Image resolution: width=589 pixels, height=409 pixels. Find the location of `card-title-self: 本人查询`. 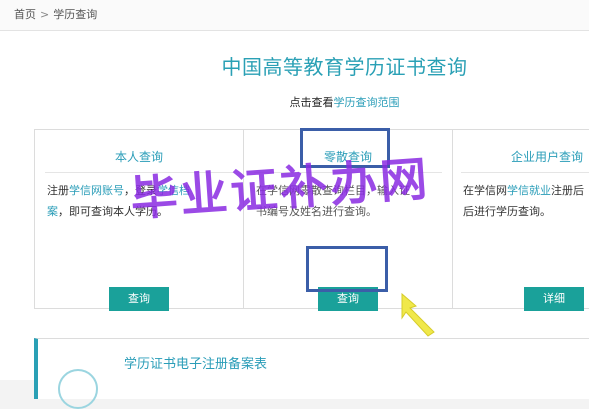

card-title-self: 本人查询 is located at coordinates (138, 157).